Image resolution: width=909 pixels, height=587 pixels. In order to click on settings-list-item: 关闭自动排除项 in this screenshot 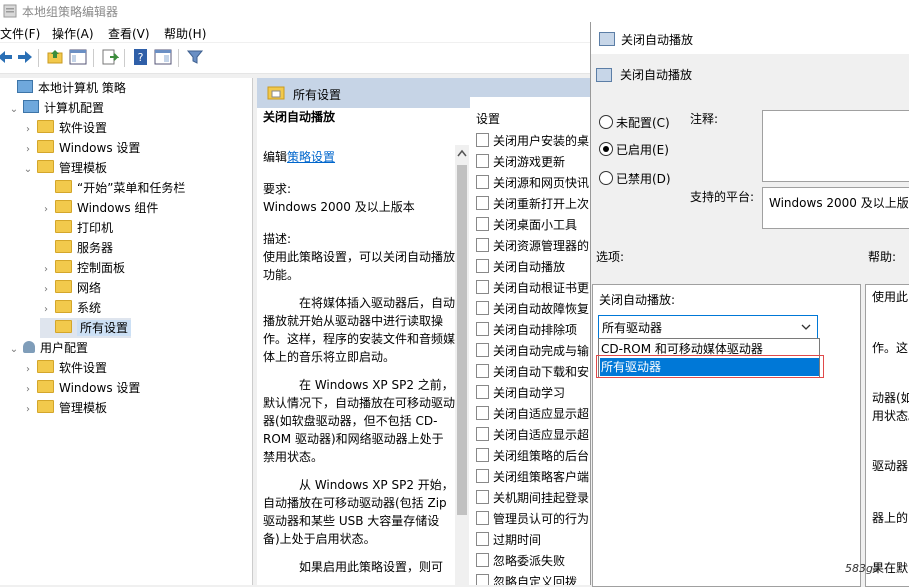, I will do `click(526, 330)`.